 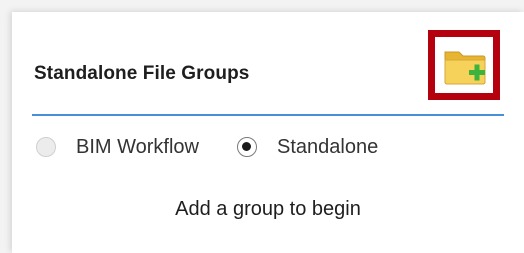 I want to click on add-group-button, so click(x=464, y=65).